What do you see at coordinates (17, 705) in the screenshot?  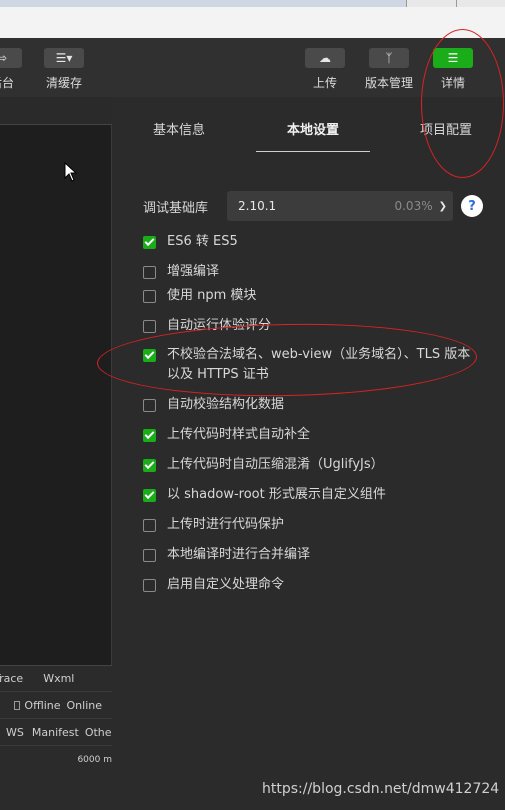 I see `offline-checkbox` at bounding box center [17, 705].